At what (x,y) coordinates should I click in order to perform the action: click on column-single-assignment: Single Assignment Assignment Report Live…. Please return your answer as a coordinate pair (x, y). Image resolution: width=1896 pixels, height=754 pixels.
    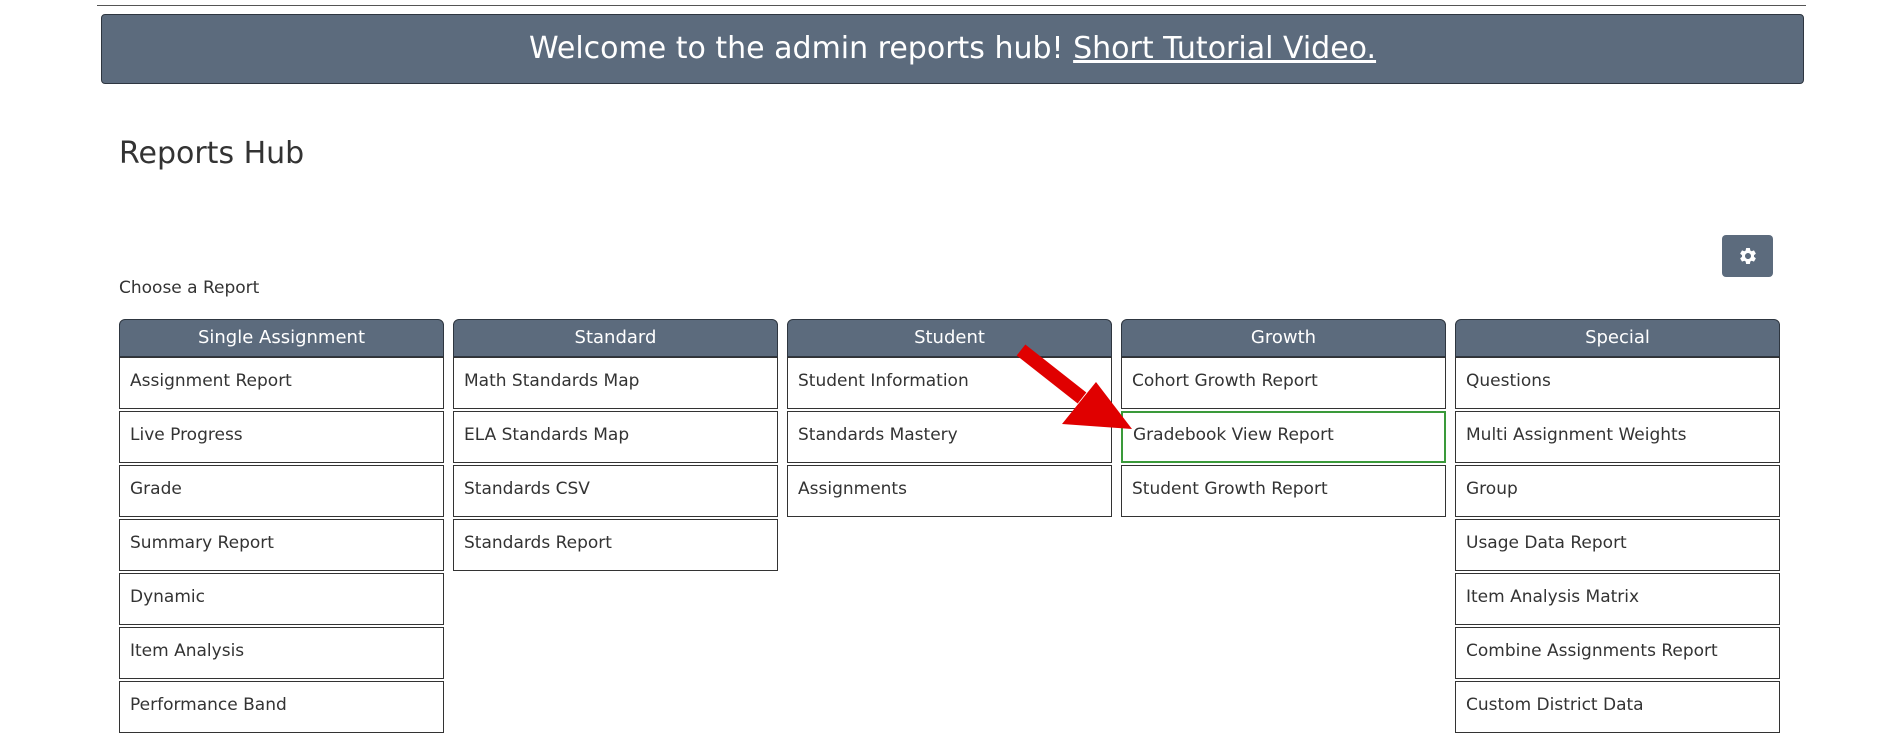
    Looking at the image, I should click on (281, 527).